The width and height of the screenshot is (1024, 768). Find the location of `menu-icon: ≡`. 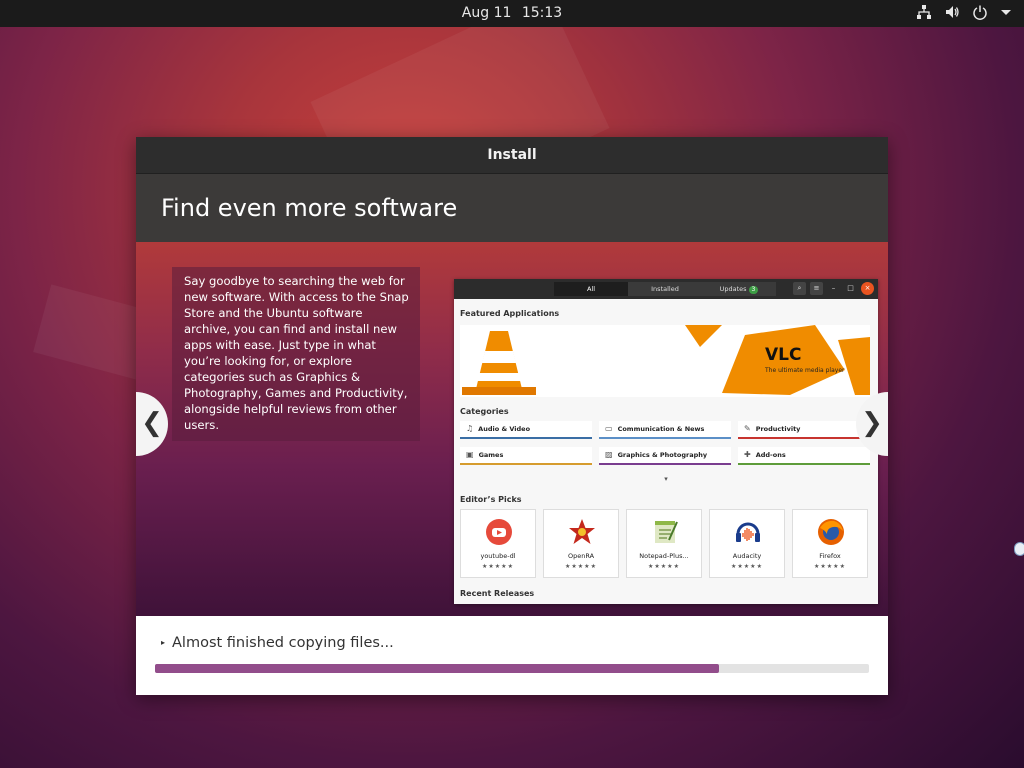

menu-icon: ≡ is located at coordinates (816, 288).